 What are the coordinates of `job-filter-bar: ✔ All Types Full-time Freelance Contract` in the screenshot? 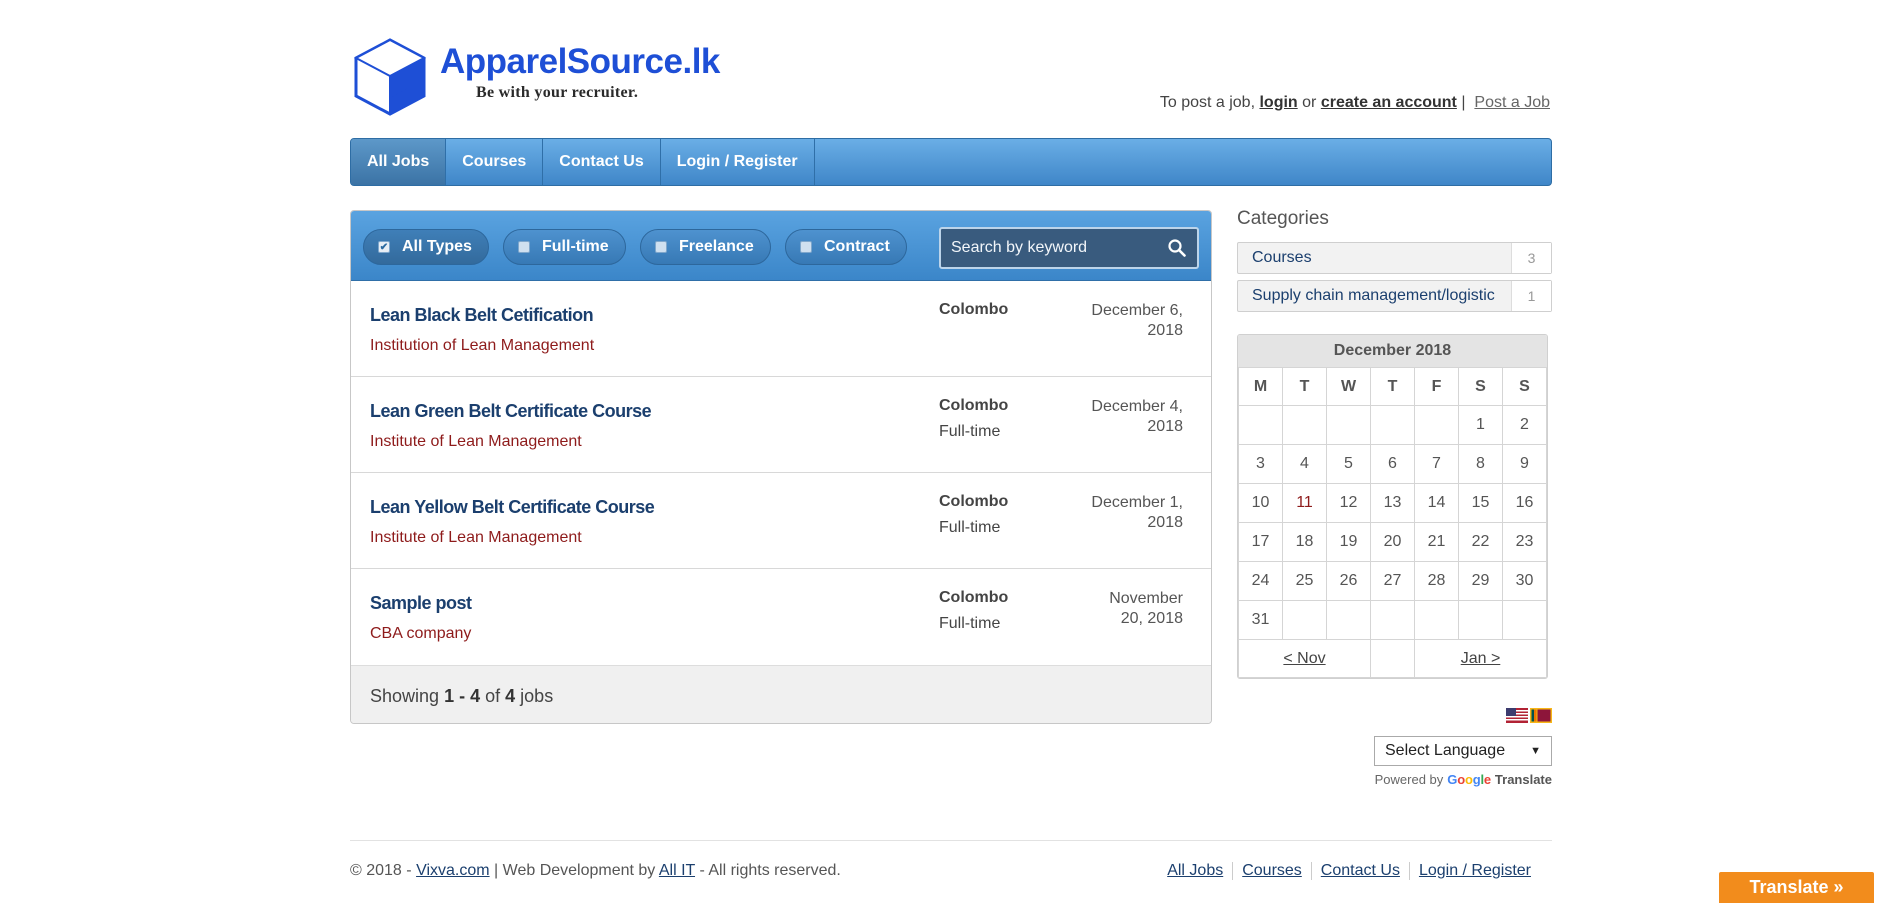 It's located at (781, 246).